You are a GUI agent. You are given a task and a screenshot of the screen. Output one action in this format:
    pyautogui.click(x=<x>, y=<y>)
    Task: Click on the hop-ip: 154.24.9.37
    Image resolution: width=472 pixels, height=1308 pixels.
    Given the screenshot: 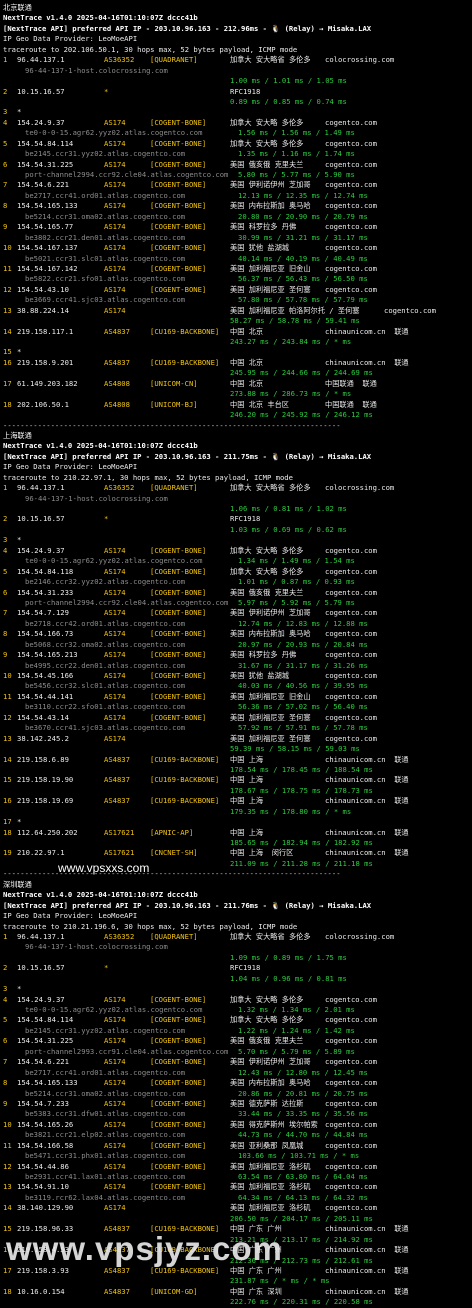 What is the action you would take?
    pyautogui.click(x=41, y=550)
    